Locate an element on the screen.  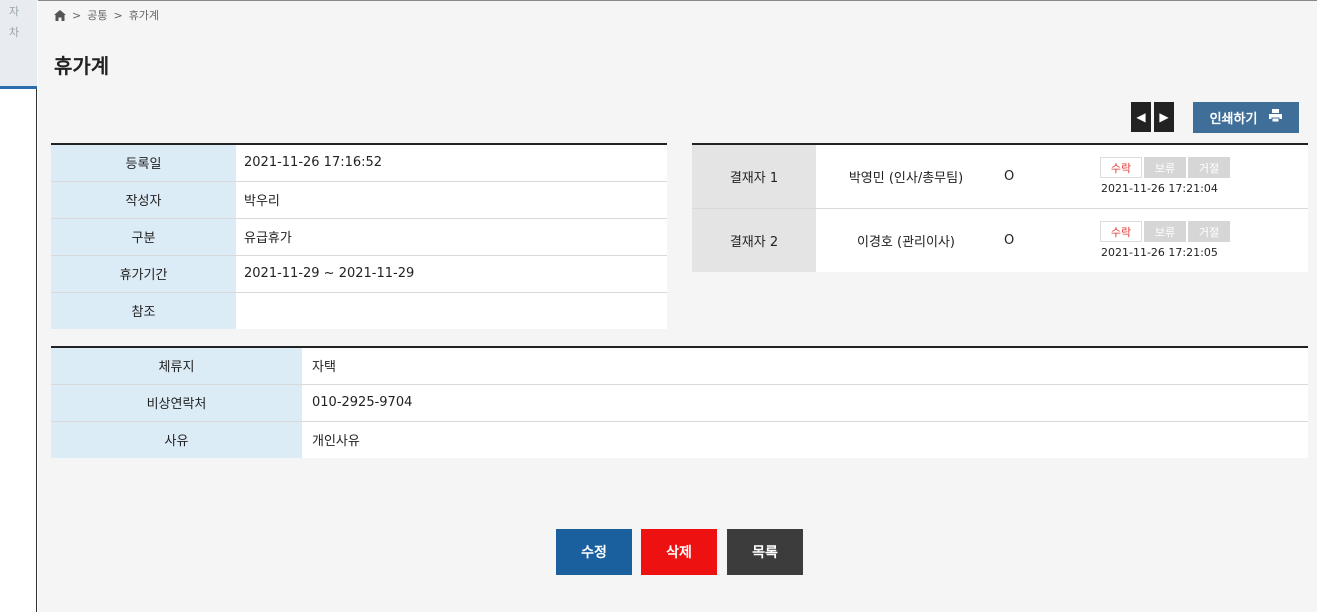
table-row: 사유 개인사유 is located at coordinates (679, 439).